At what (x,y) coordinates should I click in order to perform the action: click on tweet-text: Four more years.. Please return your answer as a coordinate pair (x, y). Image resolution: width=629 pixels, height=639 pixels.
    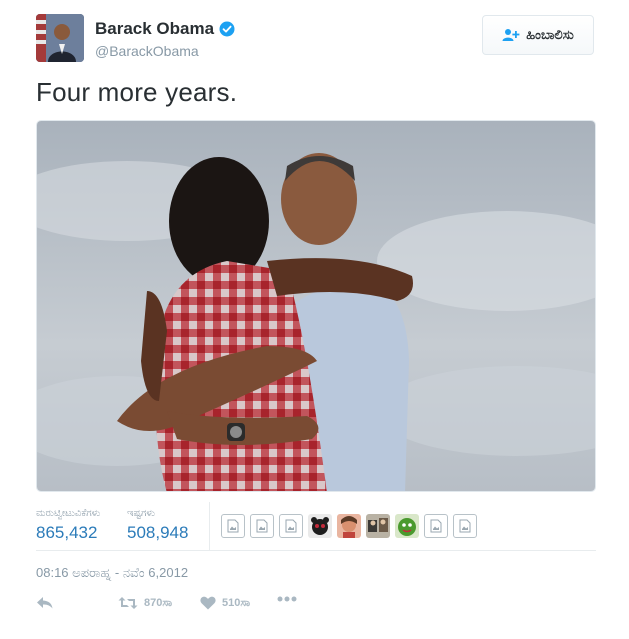
    Looking at the image, I should click on (137, 92).